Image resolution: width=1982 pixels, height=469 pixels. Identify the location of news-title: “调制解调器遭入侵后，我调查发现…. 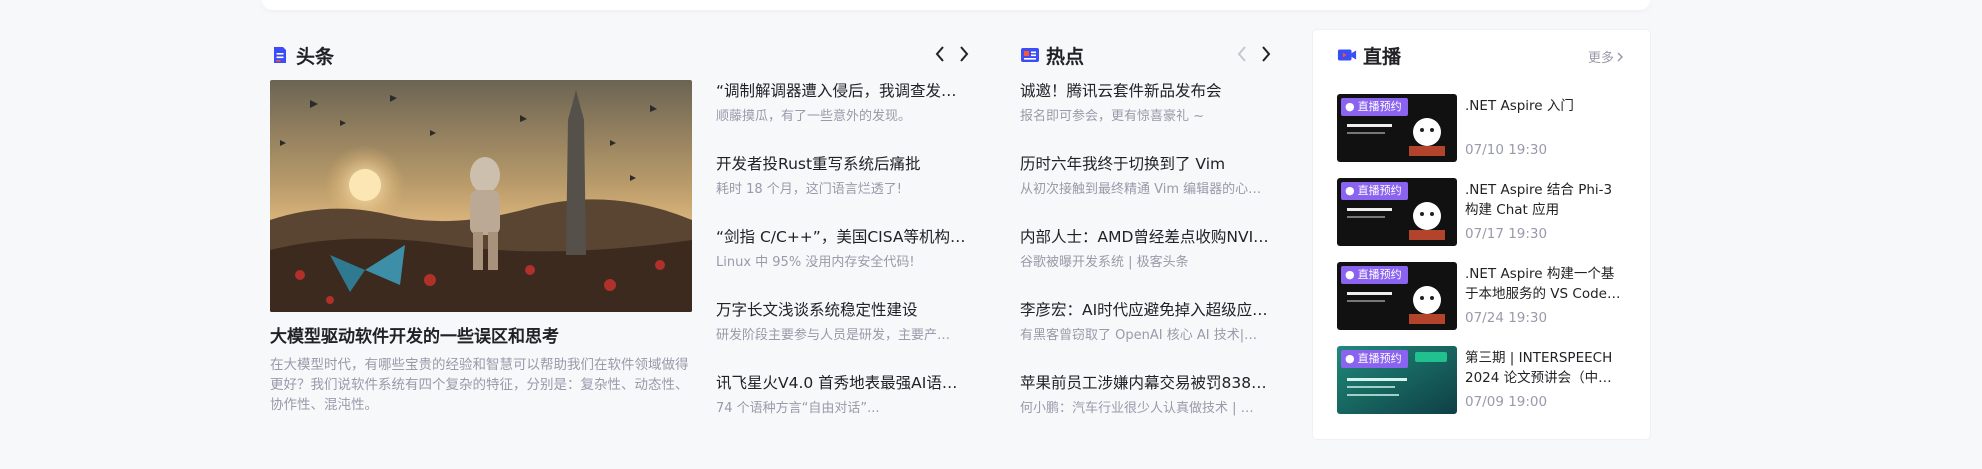
(844, 91).